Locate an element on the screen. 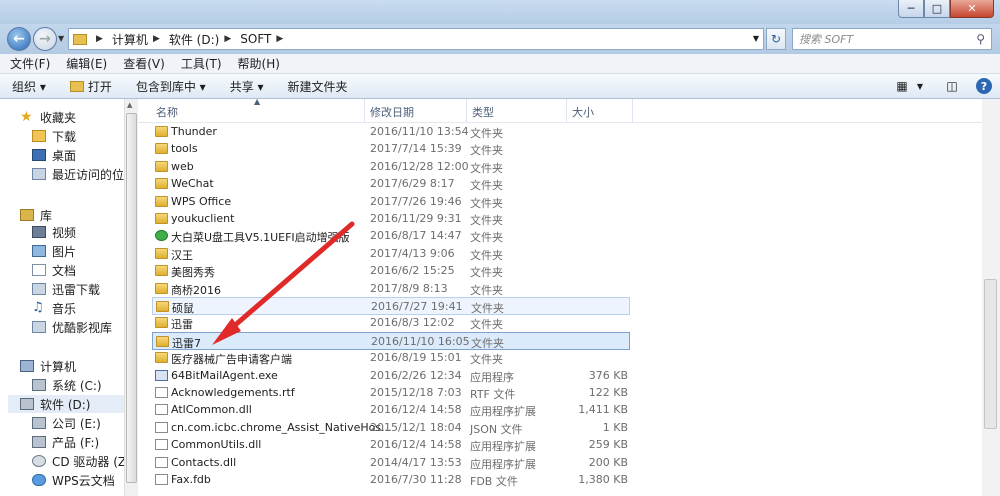 The width and height of the screenshot is (1000, 496). file-row: 美图秀秀 2016/6/2 15:25 文件夹 is located at coordinates (391, 271).